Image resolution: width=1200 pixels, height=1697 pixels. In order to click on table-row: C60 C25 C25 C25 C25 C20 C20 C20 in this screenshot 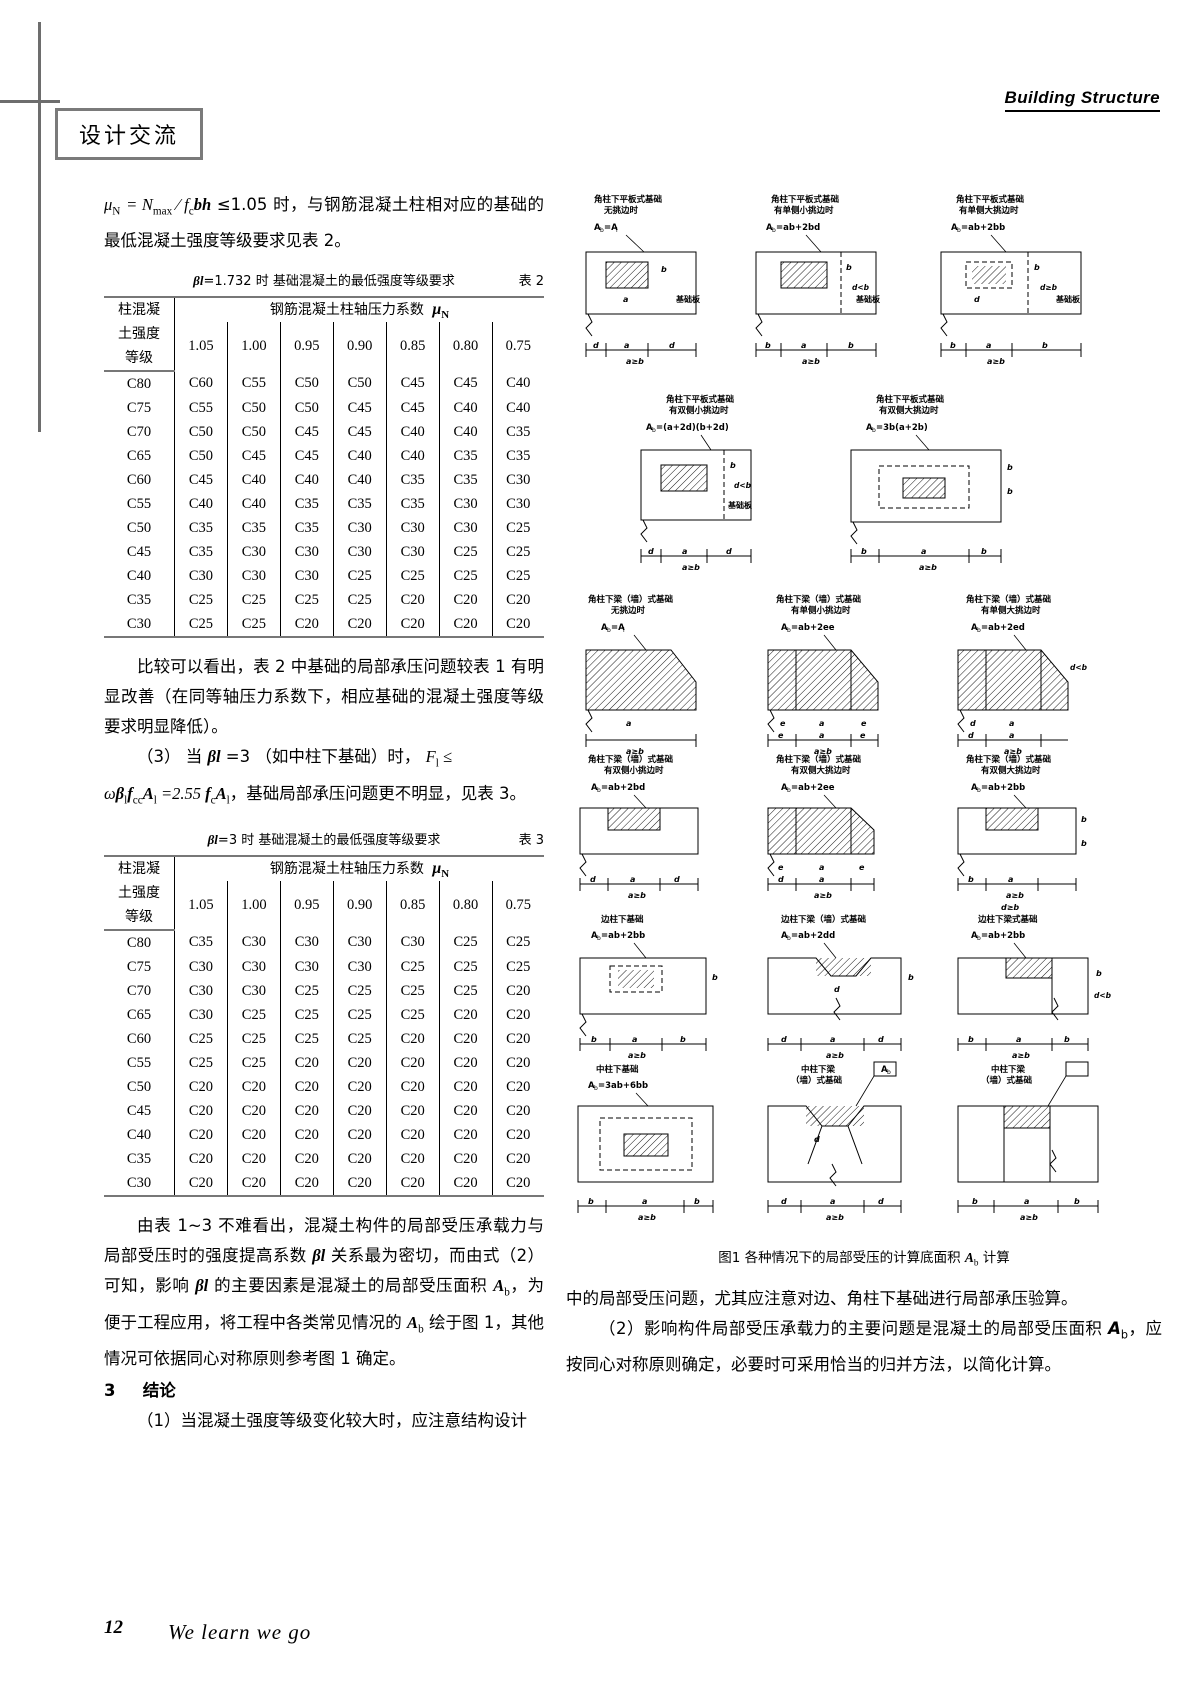, I will do `click(324, 1039)`.